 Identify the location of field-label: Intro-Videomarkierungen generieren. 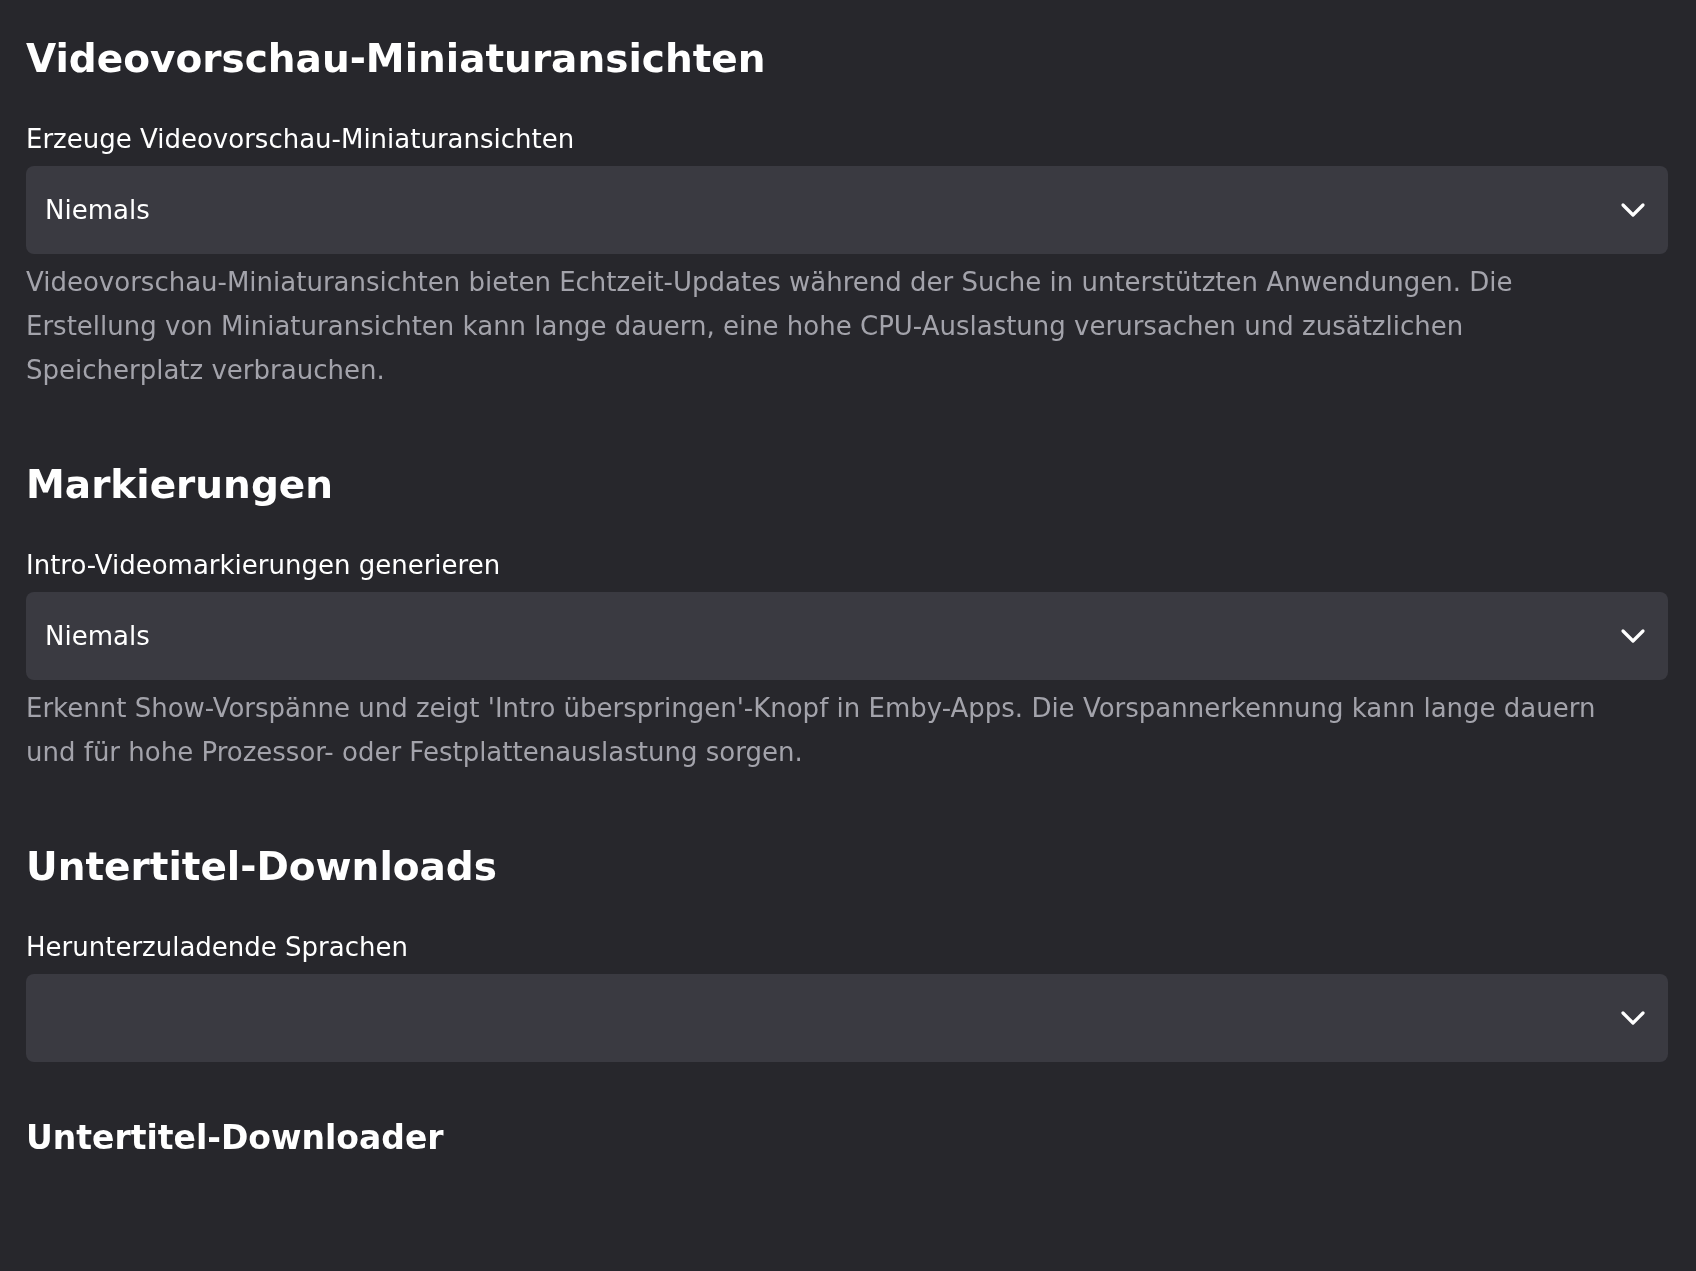
(263, 565).